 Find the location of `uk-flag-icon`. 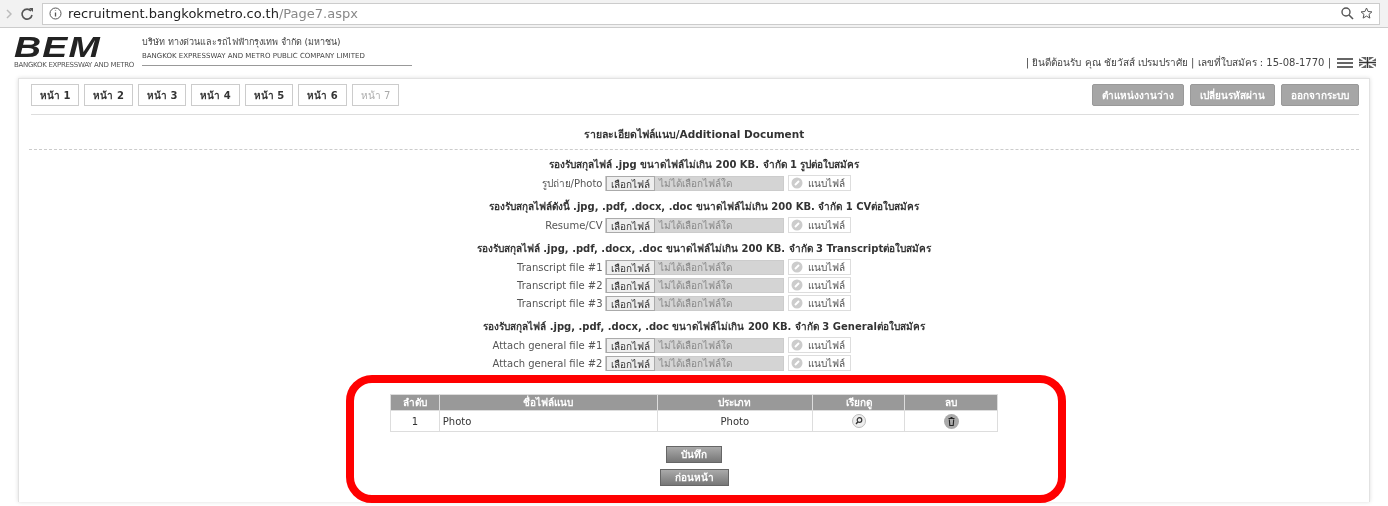

uk-flag-icon is located at coordinates (1367, 62).